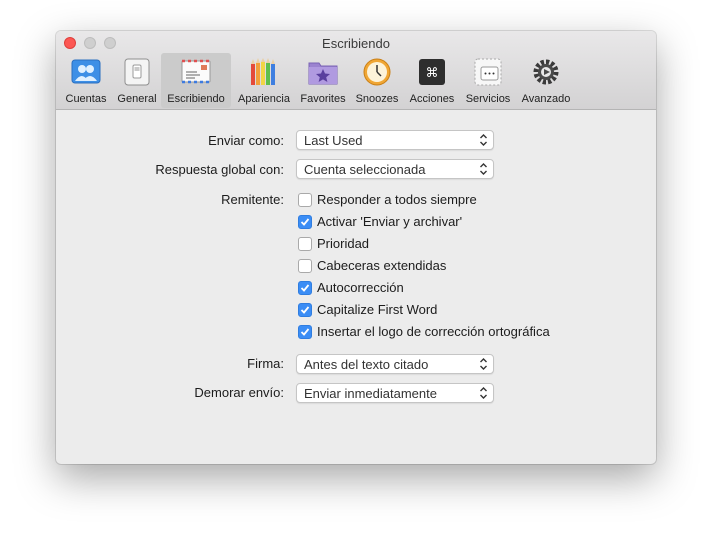  Describe the element at coordinates (263, 71) in the screenshot. I see `colored-pencils-icon` at that location.